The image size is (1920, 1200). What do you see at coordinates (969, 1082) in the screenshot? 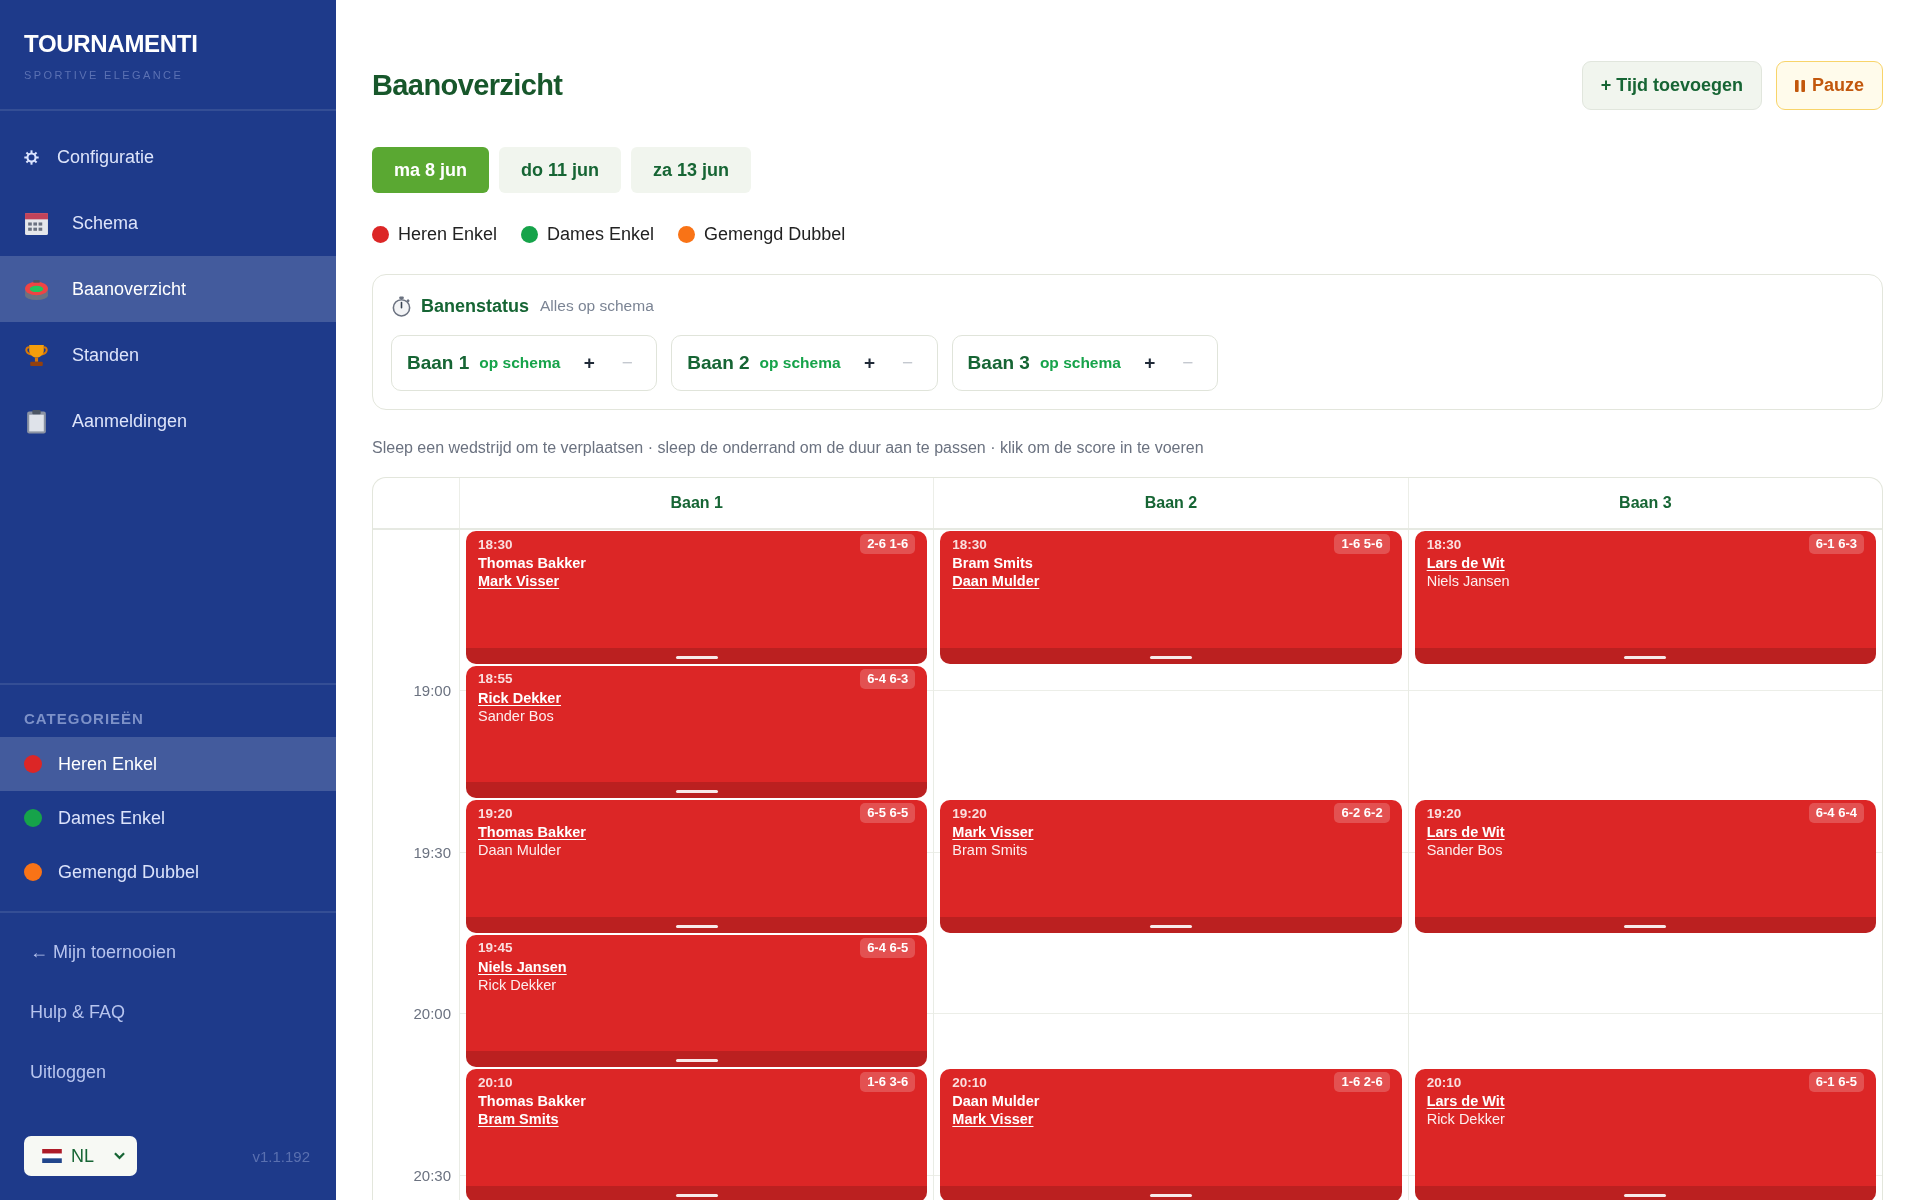
I see `match-time: 20:10` at bounding box center [969, 1082].